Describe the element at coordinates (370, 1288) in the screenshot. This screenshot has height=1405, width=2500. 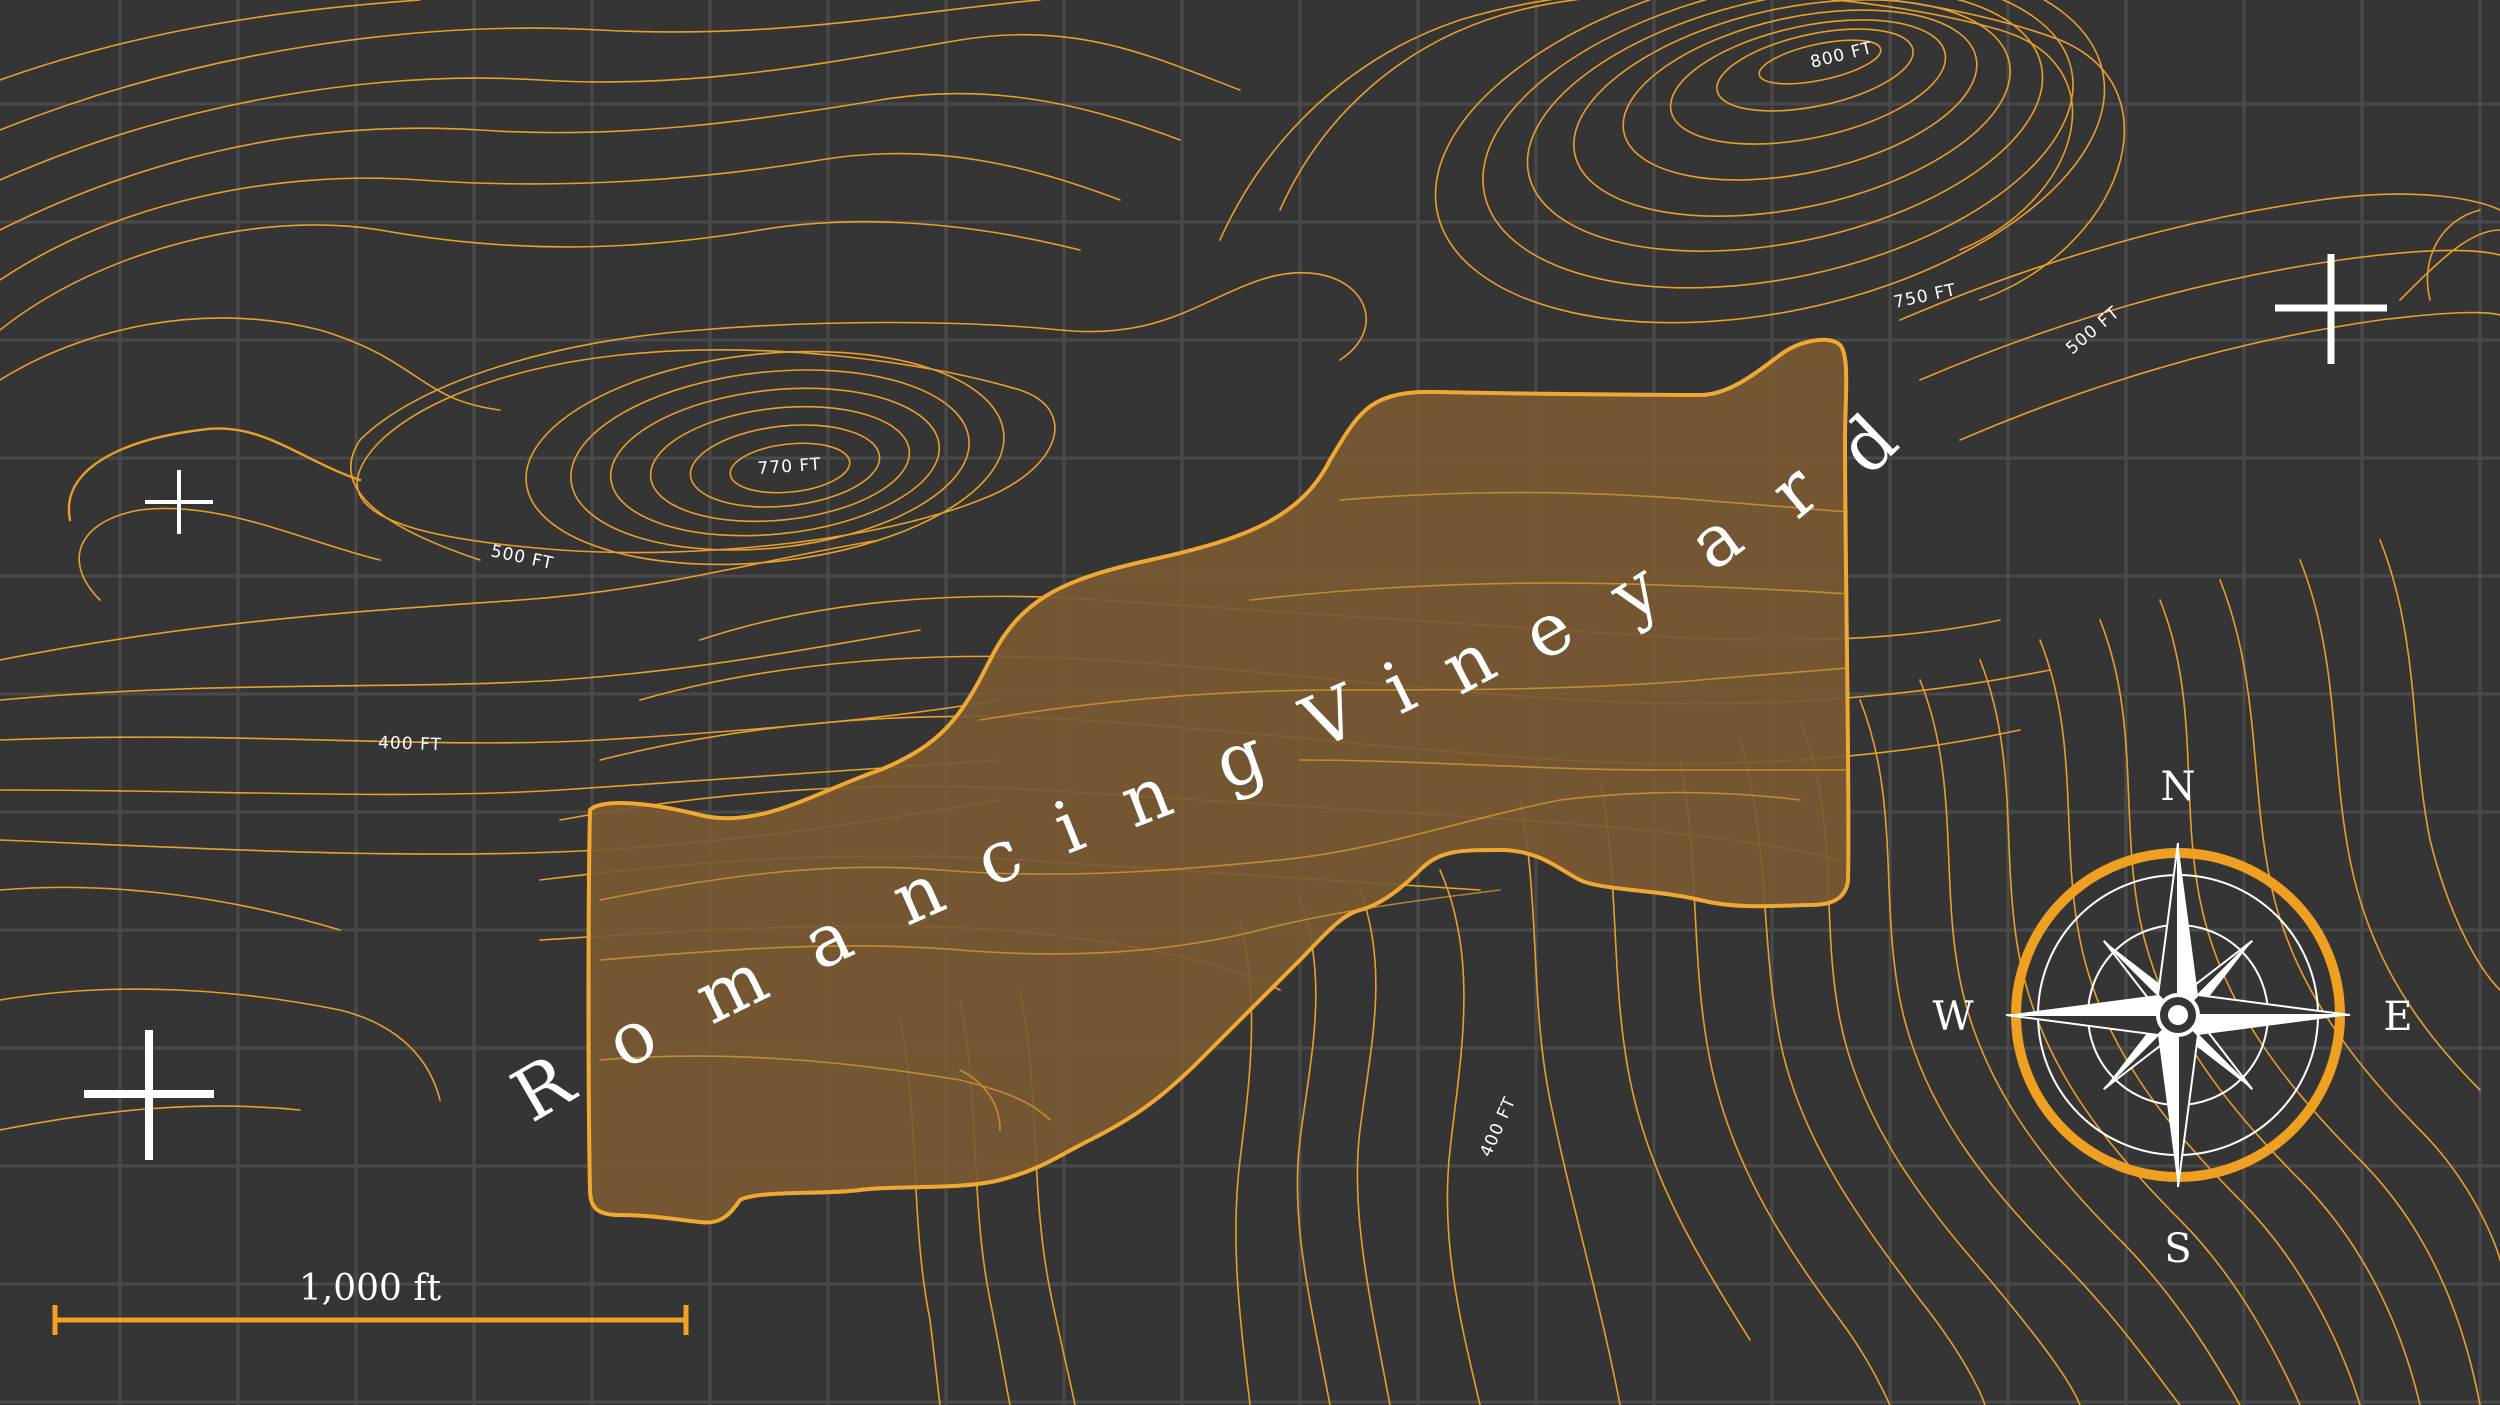
I see `scale-bar-label: 1,000 ft` at that location.